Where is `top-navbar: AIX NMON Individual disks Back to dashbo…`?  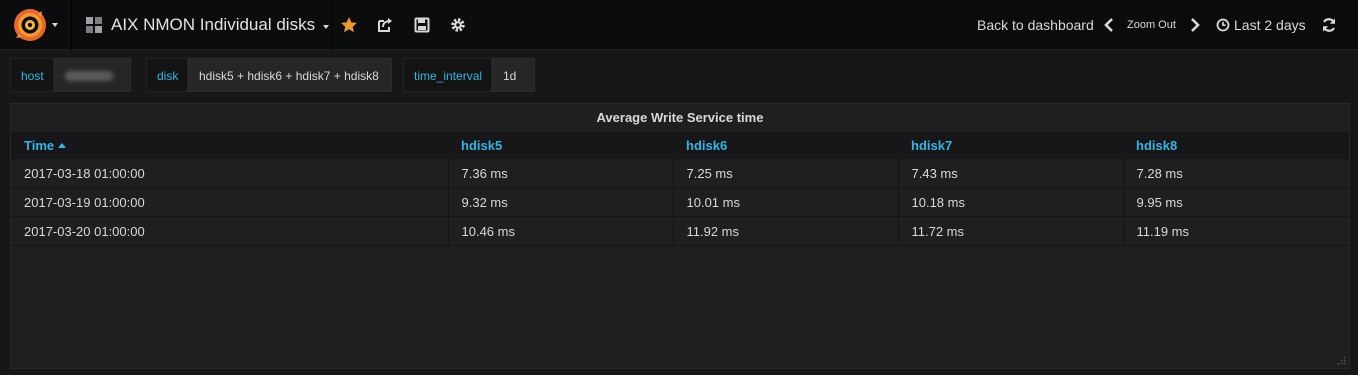 top-navbar: AIX NMON Individual disks Back to dashbo… is located at coordinates (679, 25).